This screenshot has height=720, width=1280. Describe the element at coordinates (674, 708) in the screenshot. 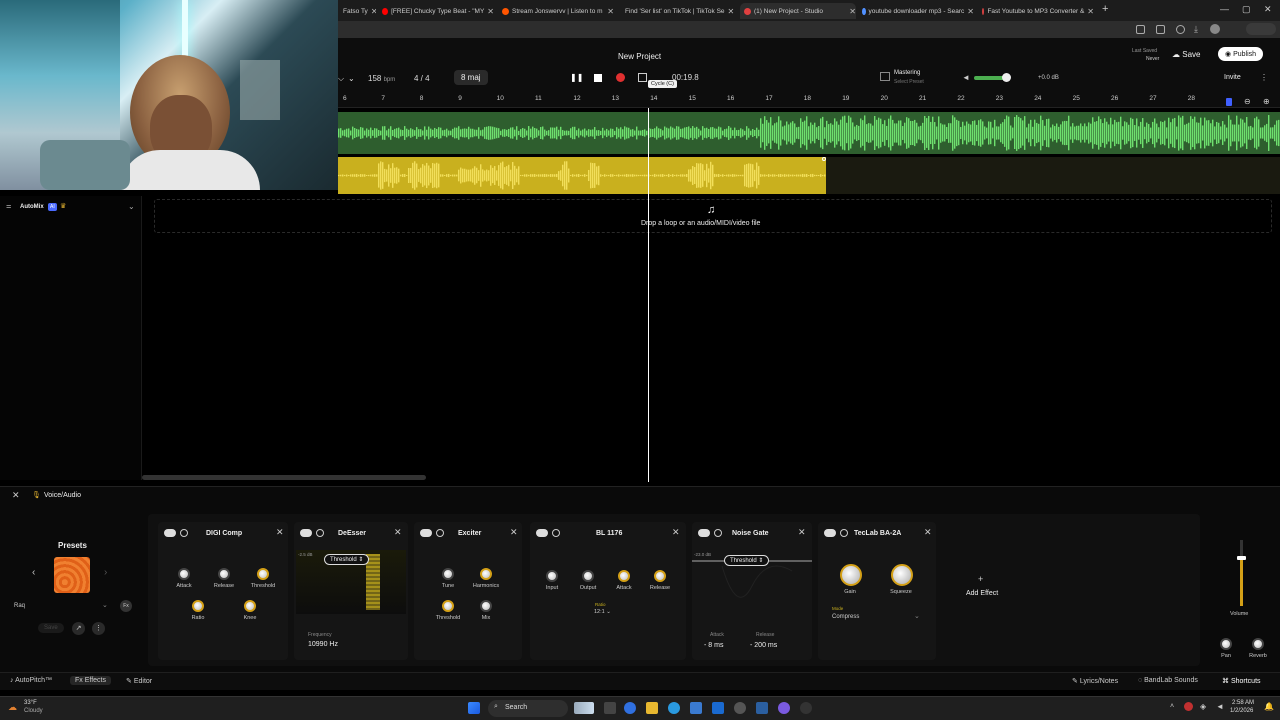

I see `edge-icon` at that location.